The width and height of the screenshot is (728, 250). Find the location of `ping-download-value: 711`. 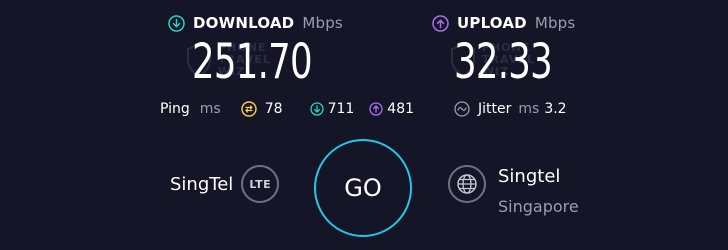

ping-download-value: 711 is located at coordinates (341, 109).